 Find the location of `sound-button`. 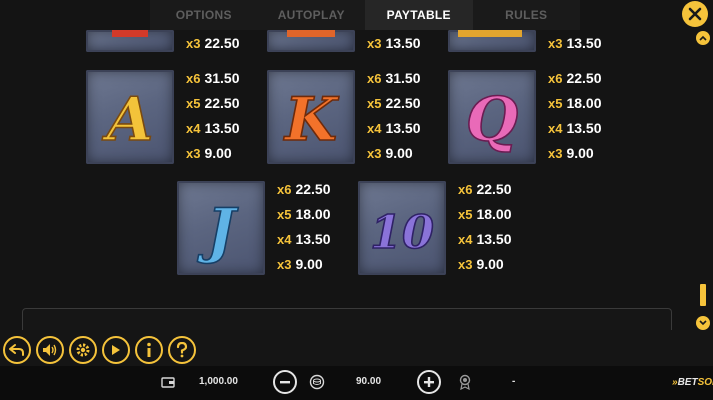

sound-button is located at coordinates (50, 350).